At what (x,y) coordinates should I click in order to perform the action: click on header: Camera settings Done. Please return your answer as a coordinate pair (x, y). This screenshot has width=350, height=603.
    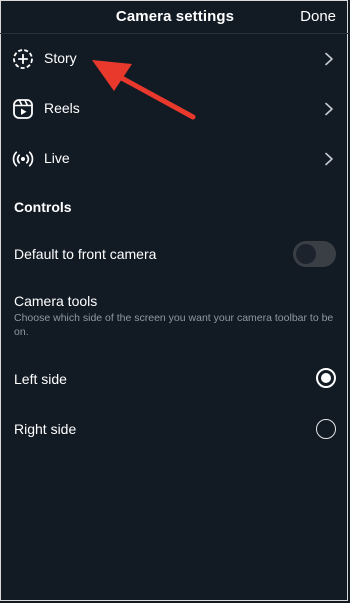
    Looking at the image, I should click on (175, 17).